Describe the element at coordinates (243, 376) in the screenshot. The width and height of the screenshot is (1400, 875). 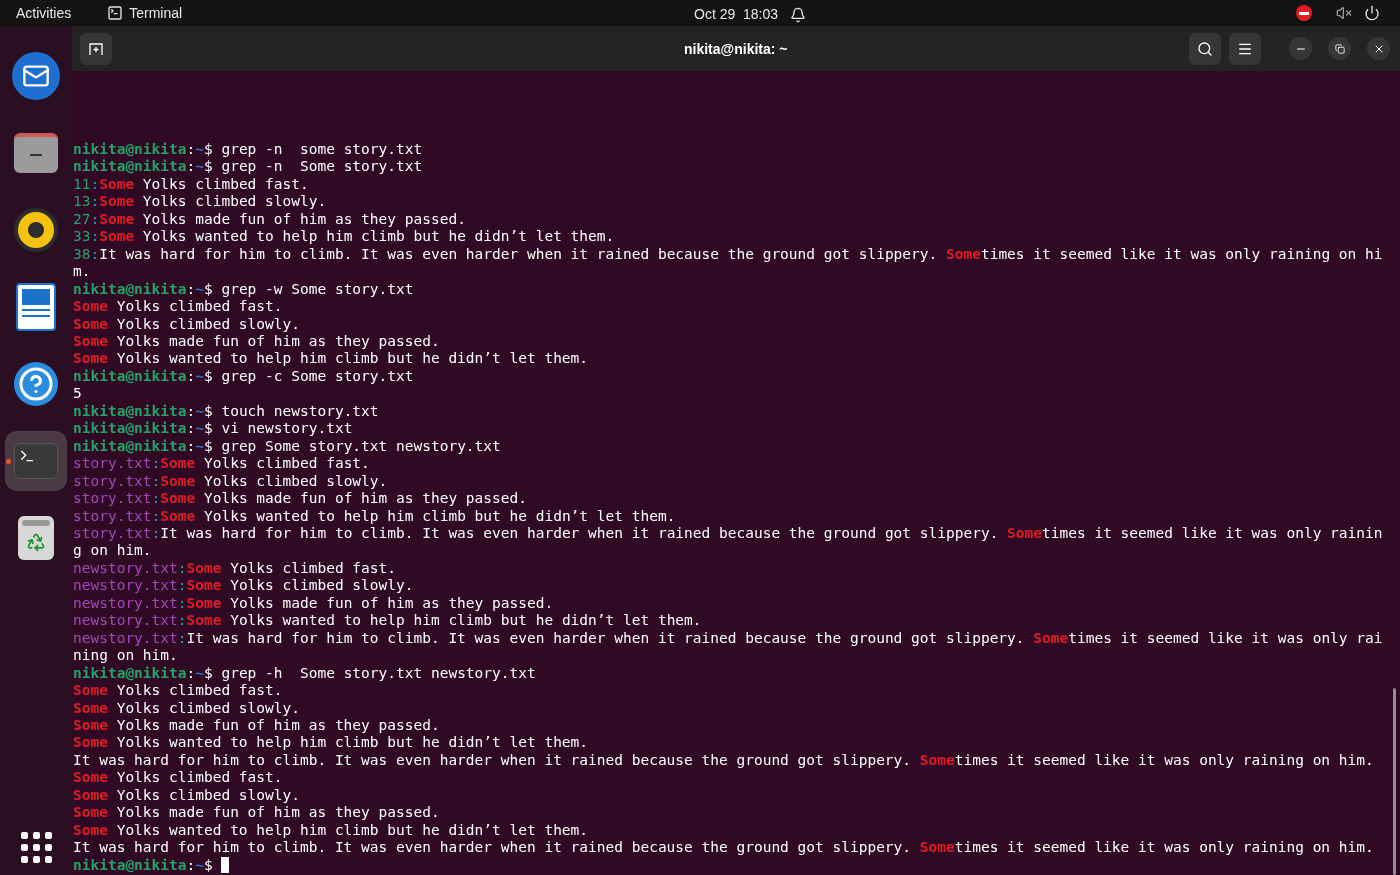
I see `terminal-line: nikita@nikita:~$ grep -c Some story.txt` at that location.